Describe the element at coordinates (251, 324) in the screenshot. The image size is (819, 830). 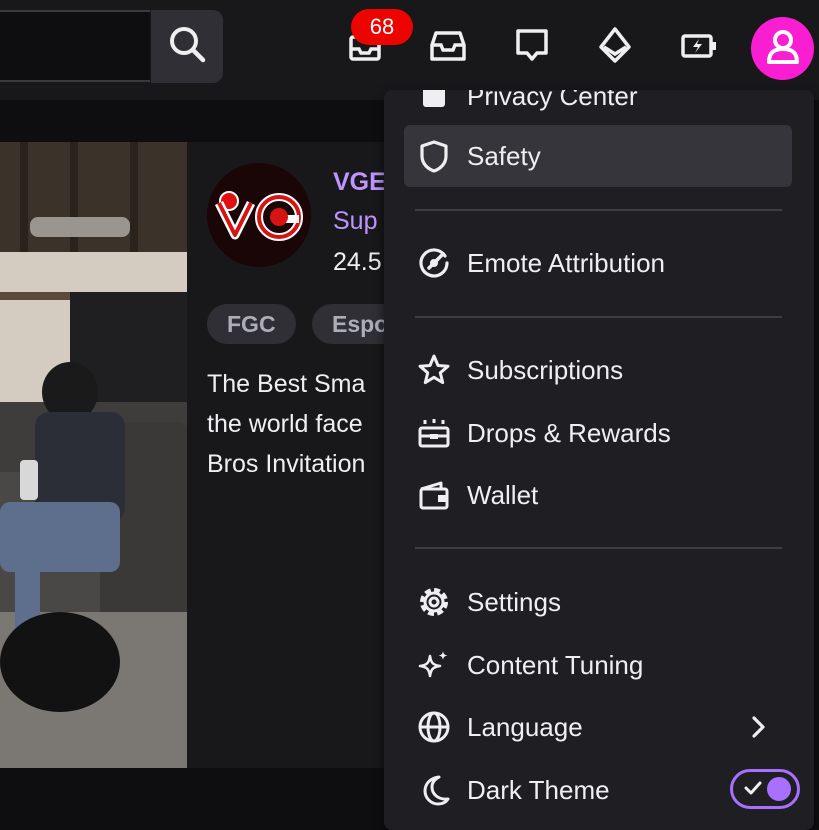
I see `tag-fgc: FGC` at that location.